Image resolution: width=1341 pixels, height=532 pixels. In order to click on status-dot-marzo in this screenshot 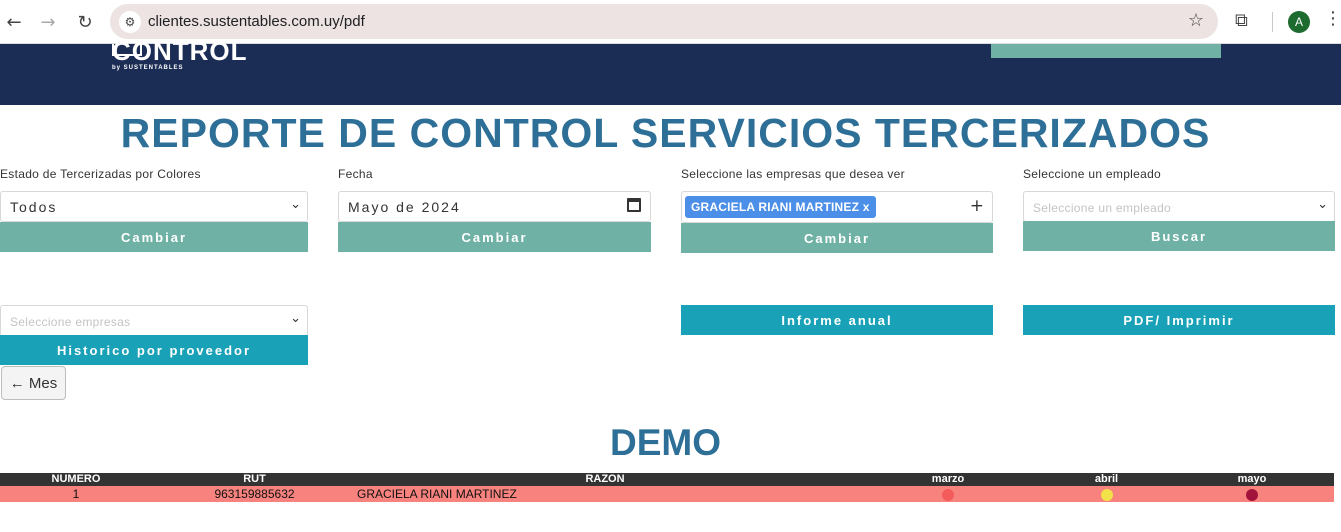, I will do `click(948, 494)`.